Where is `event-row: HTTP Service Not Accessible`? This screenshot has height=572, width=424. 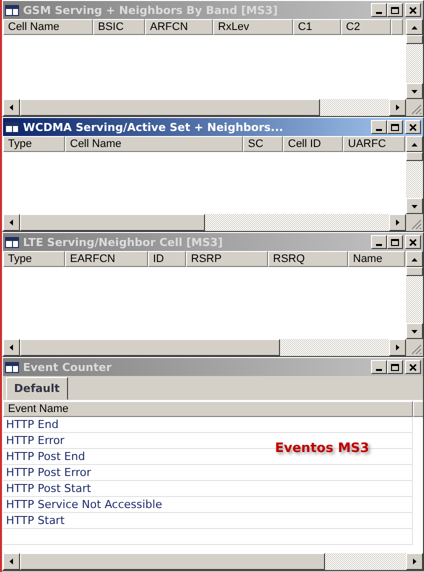
event-row: HTTP Service Not Accessible is located at coordinates (208, 505).